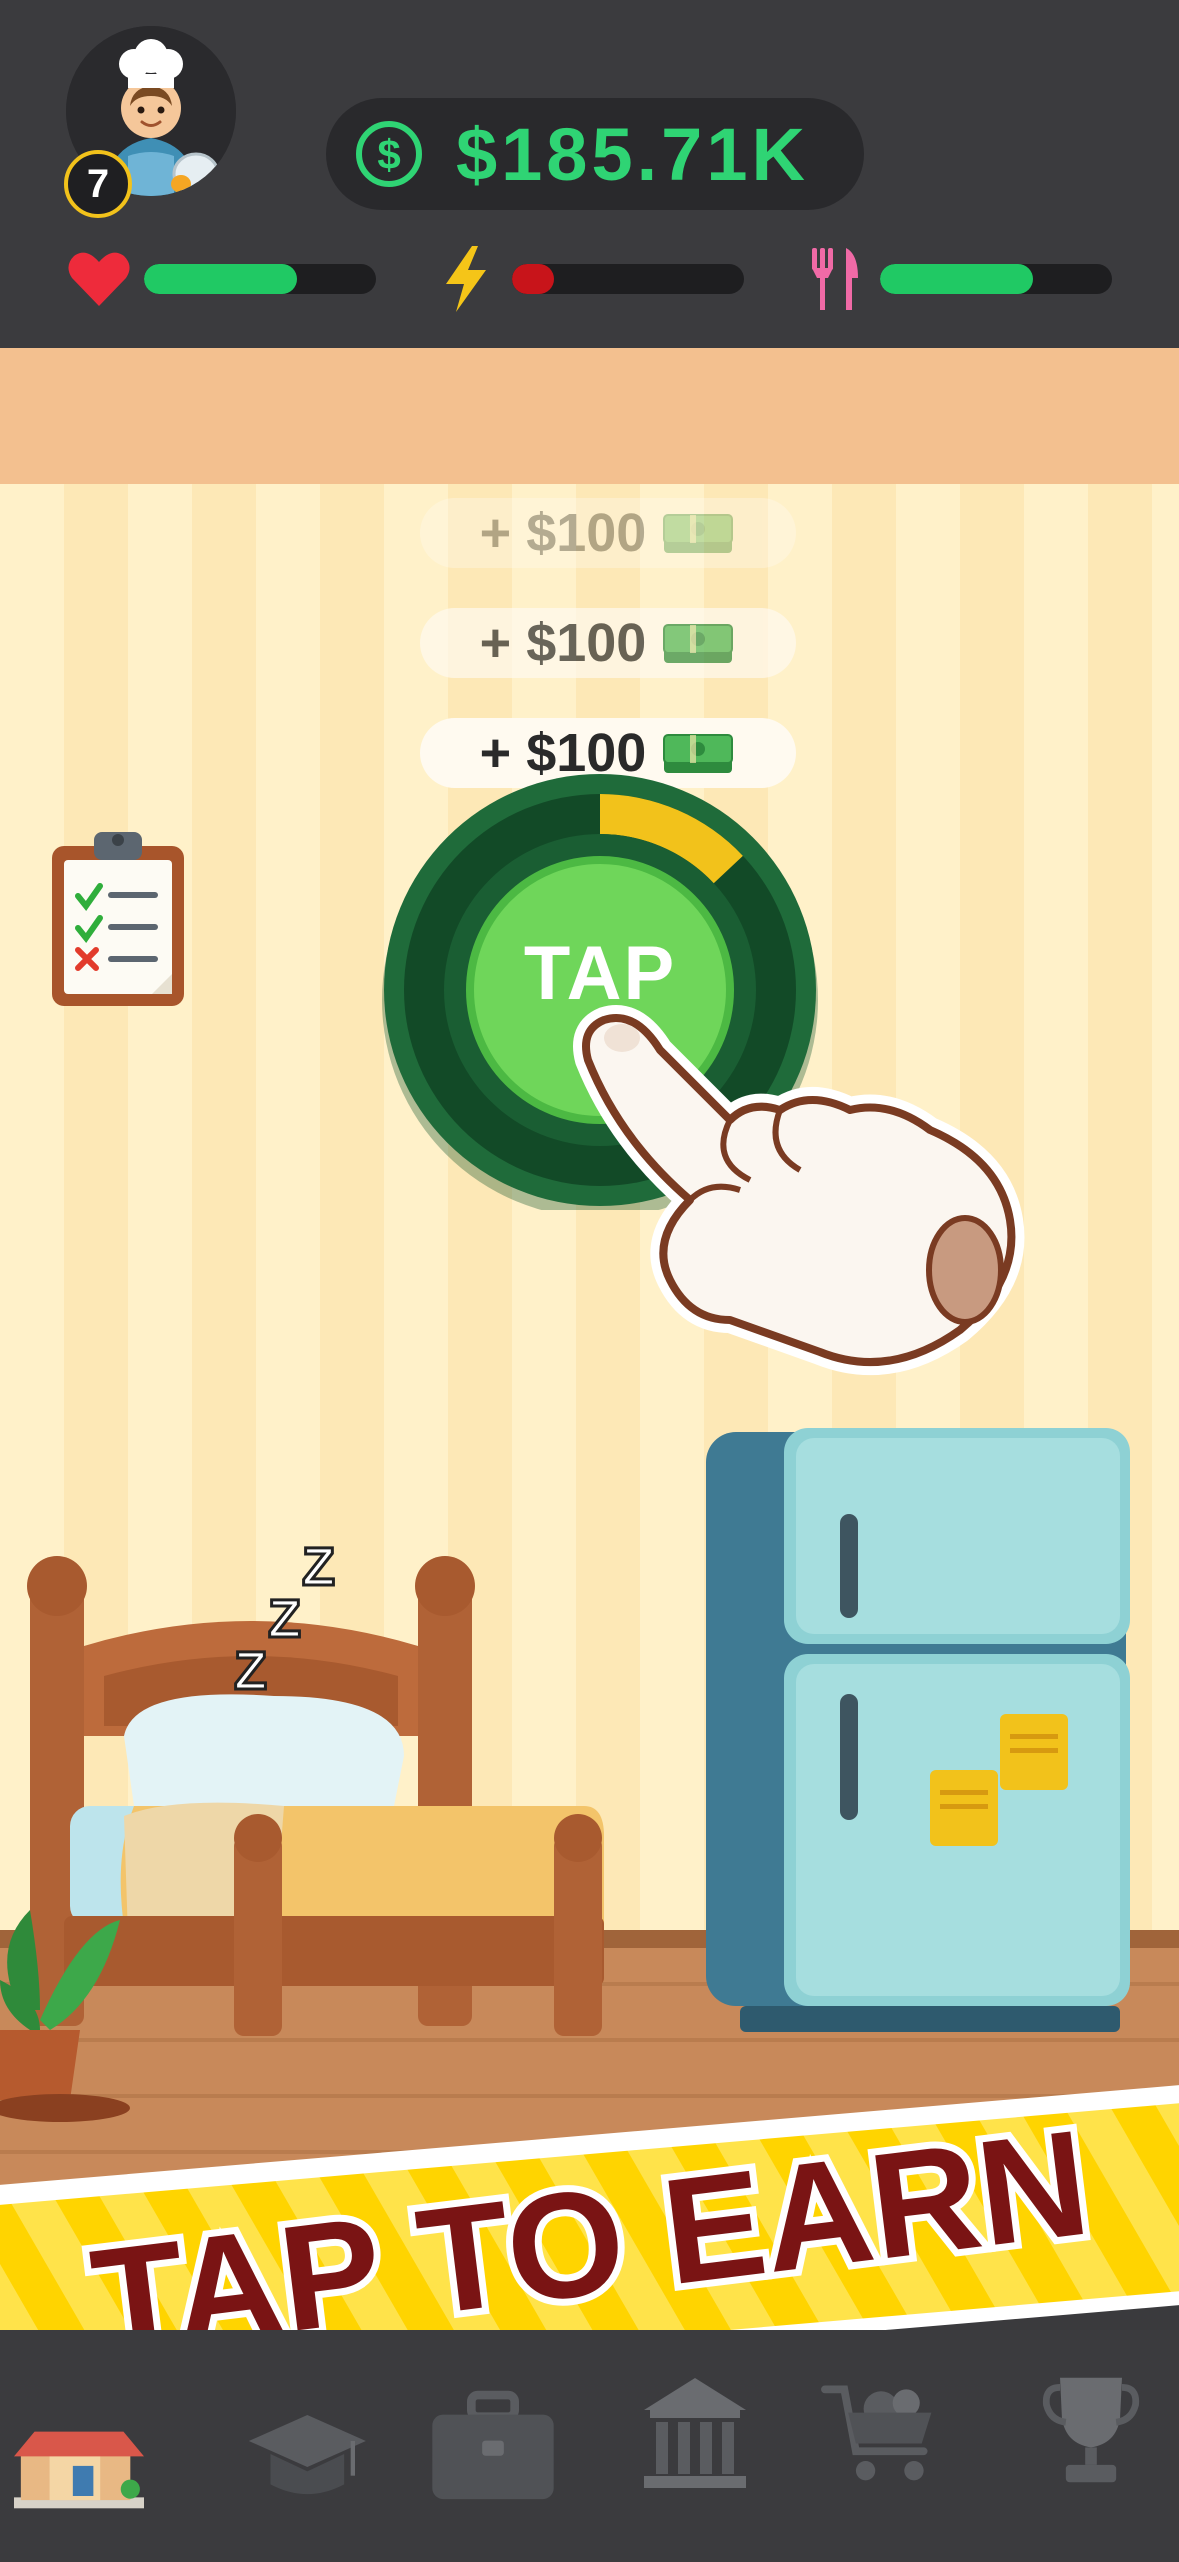  I want to click on lightning-icon, so click(466, 279).